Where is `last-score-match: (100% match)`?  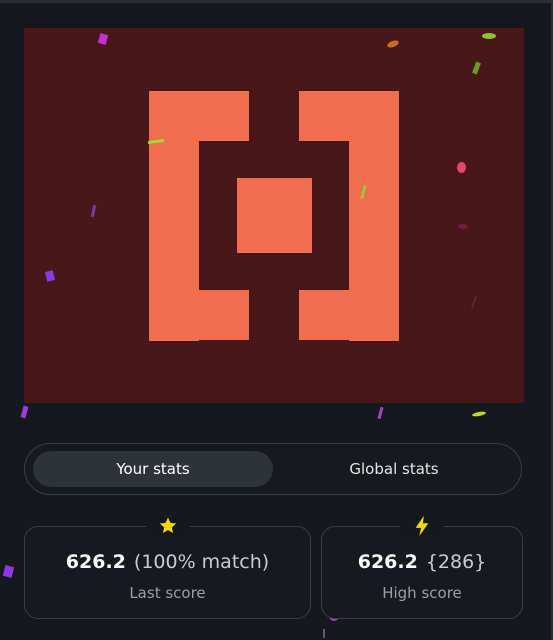 last-score-match: (100% match) is located at coordinates (201, 562).